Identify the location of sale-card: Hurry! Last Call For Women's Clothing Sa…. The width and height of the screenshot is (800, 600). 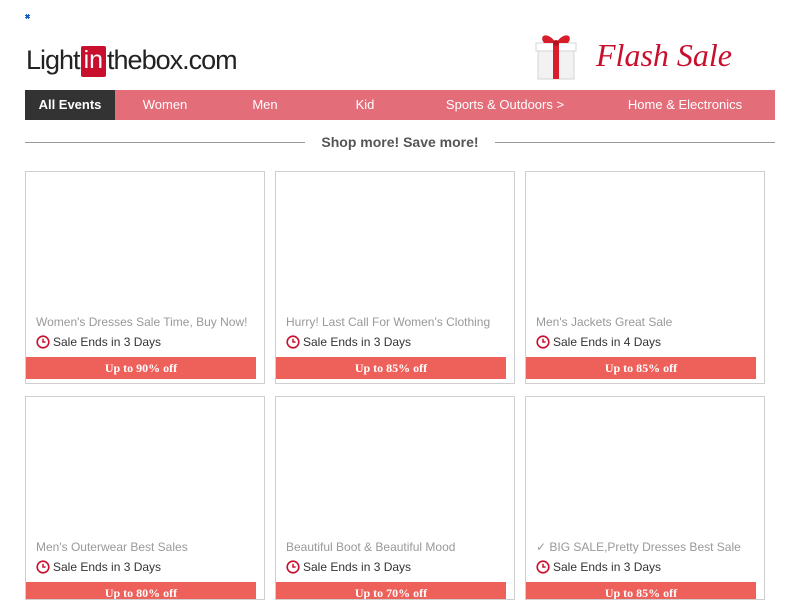
(395, 277).